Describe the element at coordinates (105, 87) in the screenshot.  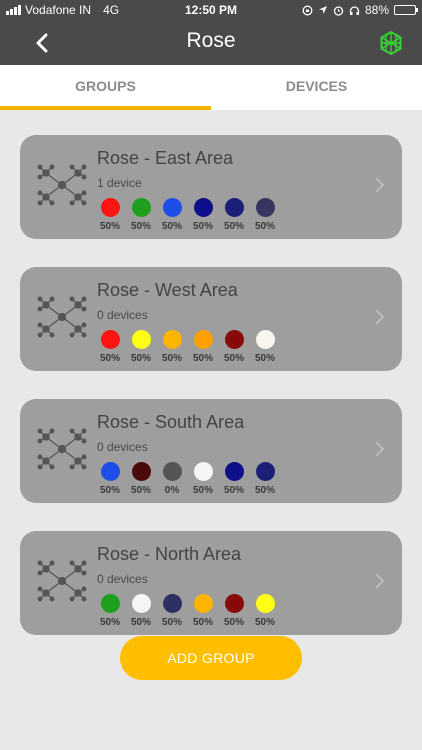
I see `tab-groups: GROUPS` at that location.